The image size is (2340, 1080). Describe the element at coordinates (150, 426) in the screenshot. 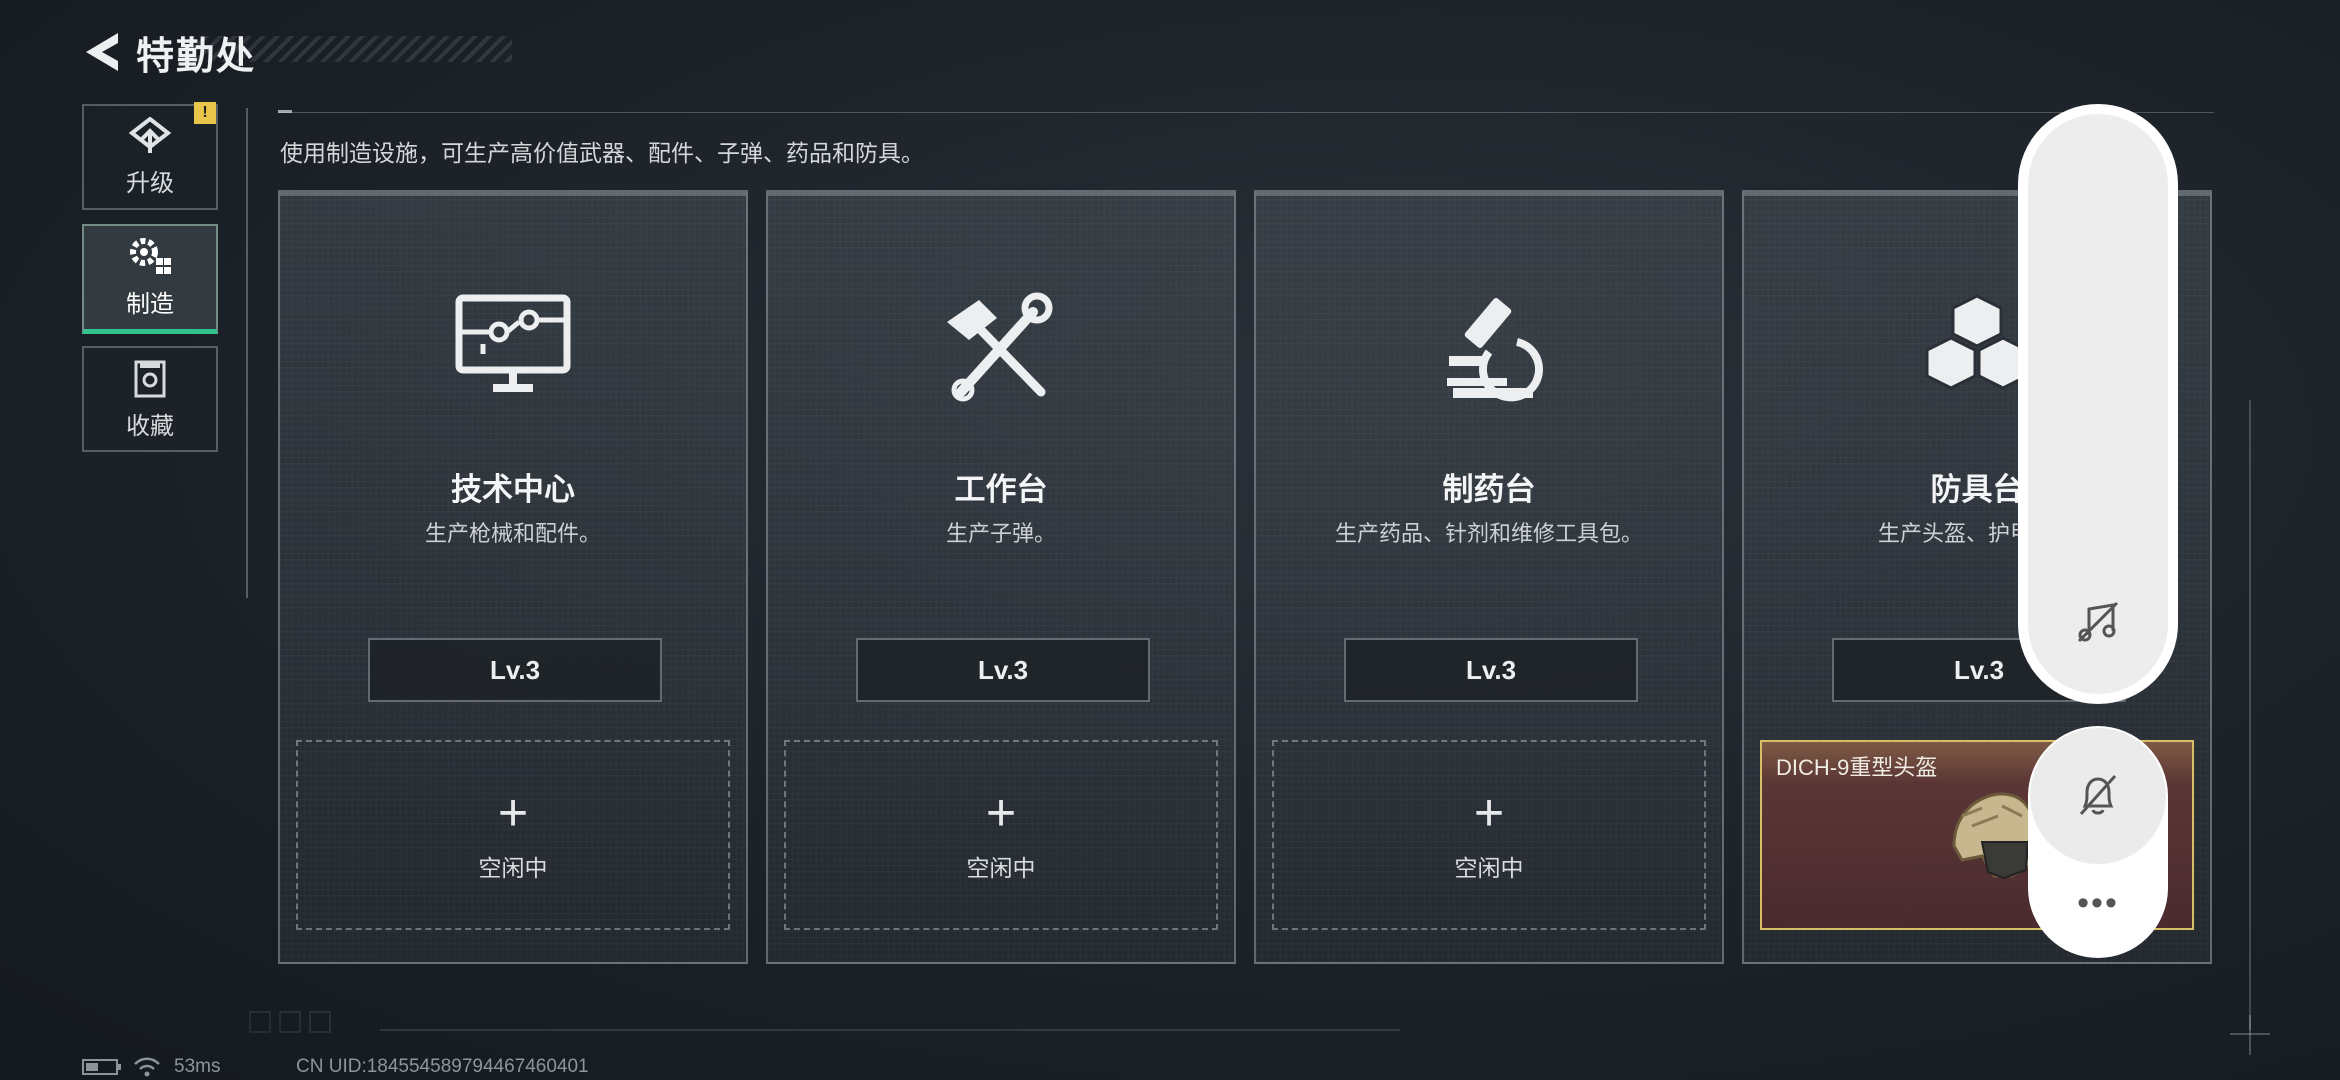

I see `sidebar-item-label: 收藏` at that location.